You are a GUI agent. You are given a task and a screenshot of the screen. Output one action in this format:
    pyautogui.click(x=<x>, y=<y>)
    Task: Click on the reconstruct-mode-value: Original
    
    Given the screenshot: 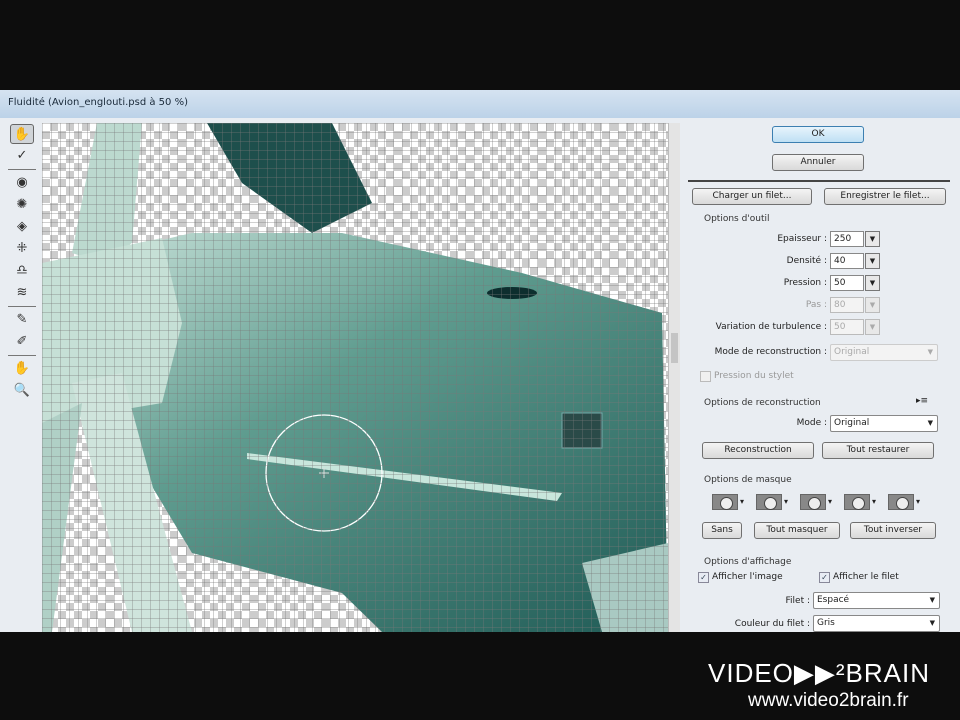 What is the action you would take?
    pyautogui.click(x=852, y=352)
    